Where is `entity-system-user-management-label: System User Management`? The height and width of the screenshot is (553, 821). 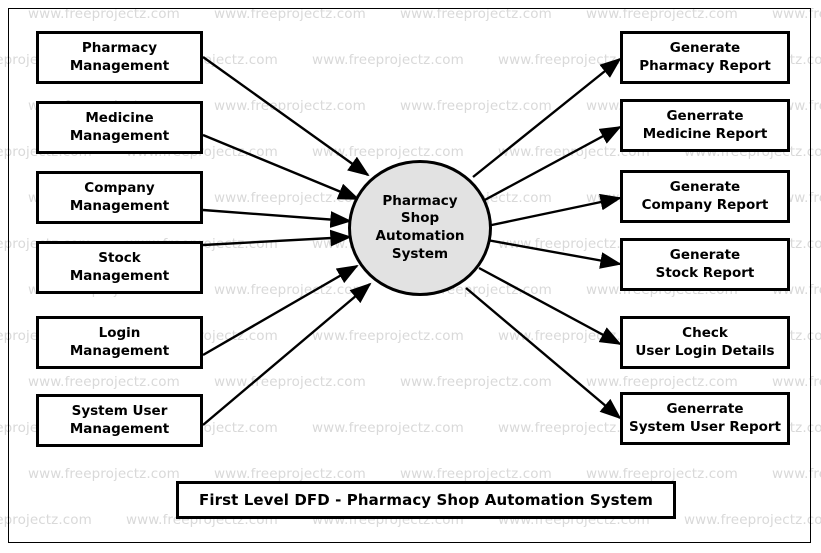 entity-system-user-management-label: System User Management is located at coordinates (119, 420).